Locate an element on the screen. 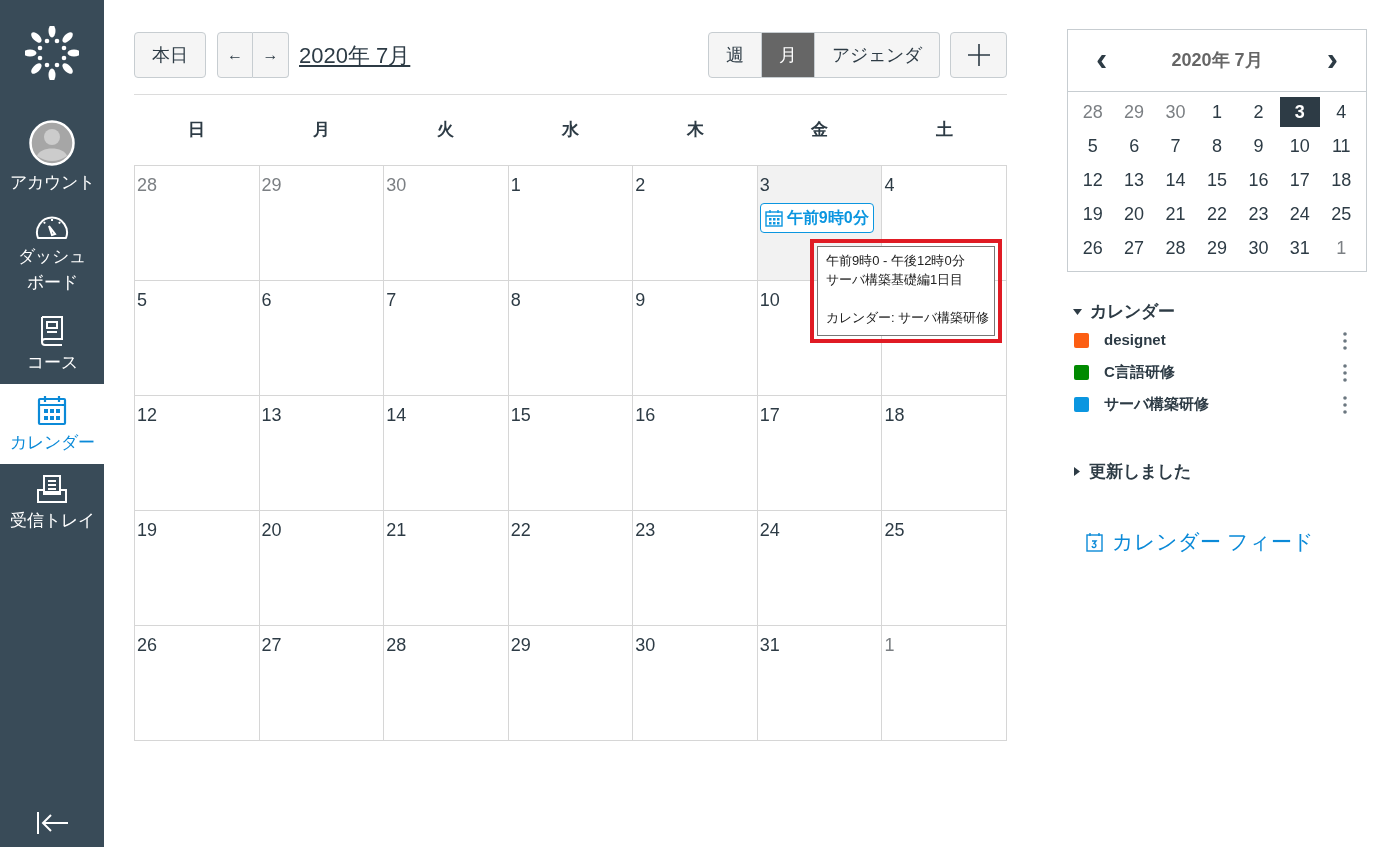 This screenshot has height=847, width=1390. mini-calendar-day: 3 is located at coordinates (1300, 112).